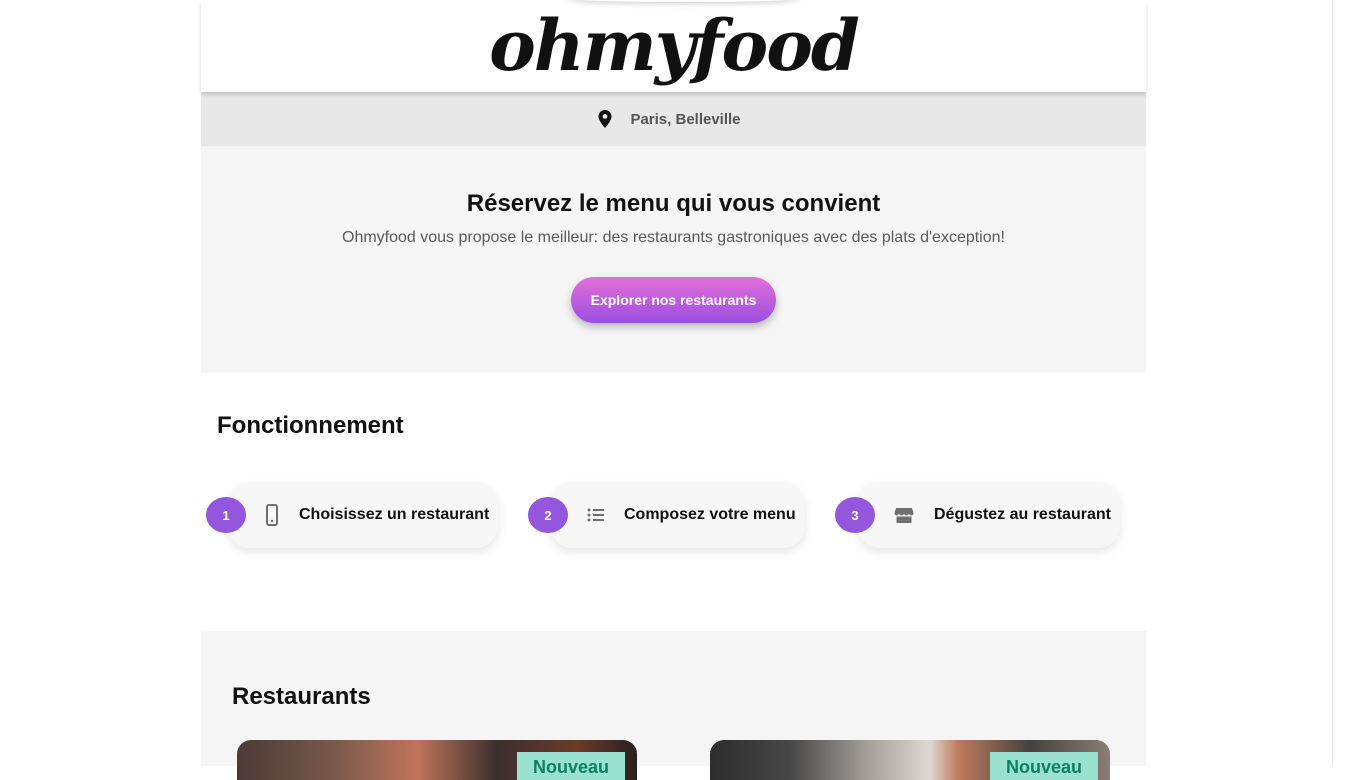  Describe the element at coordinates (1341, 383) in the screenshot. I see `scrollbar` at that location.